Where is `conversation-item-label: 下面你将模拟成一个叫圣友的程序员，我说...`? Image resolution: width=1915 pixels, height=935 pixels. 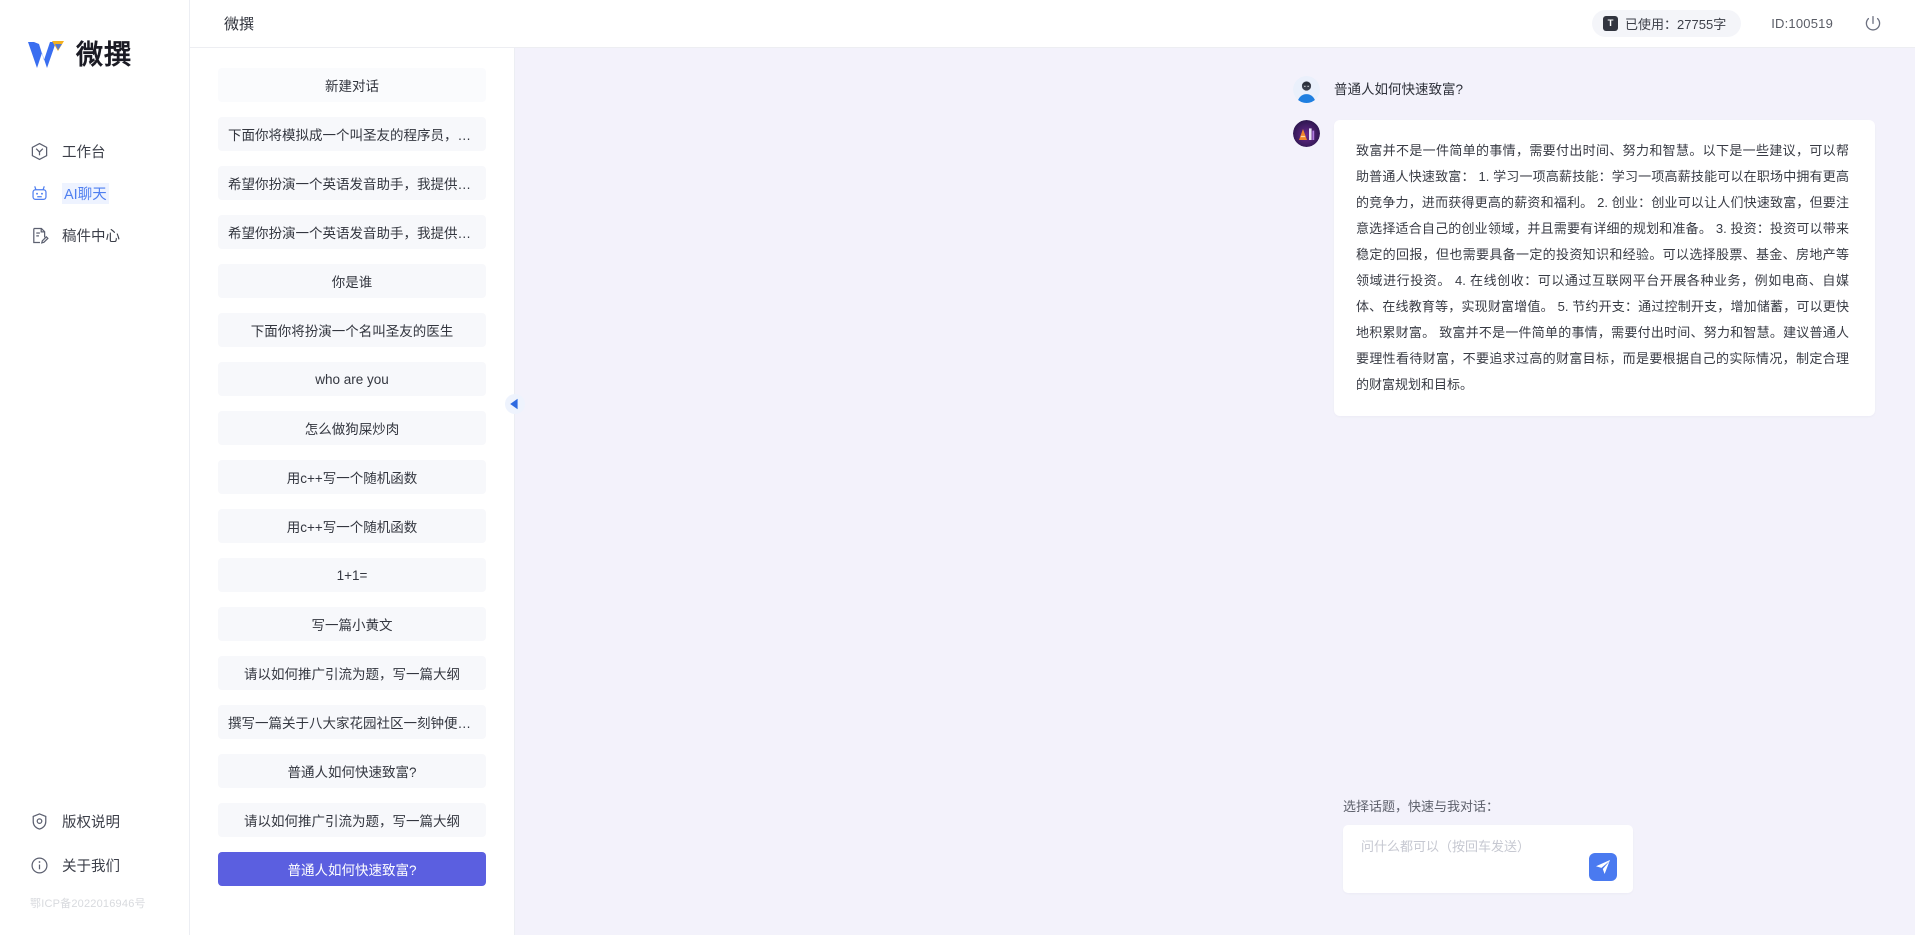
conversation-item-label: 下面你将模拟成一个叫圣友的程序员，我说... is located at coordinates (352, 135).